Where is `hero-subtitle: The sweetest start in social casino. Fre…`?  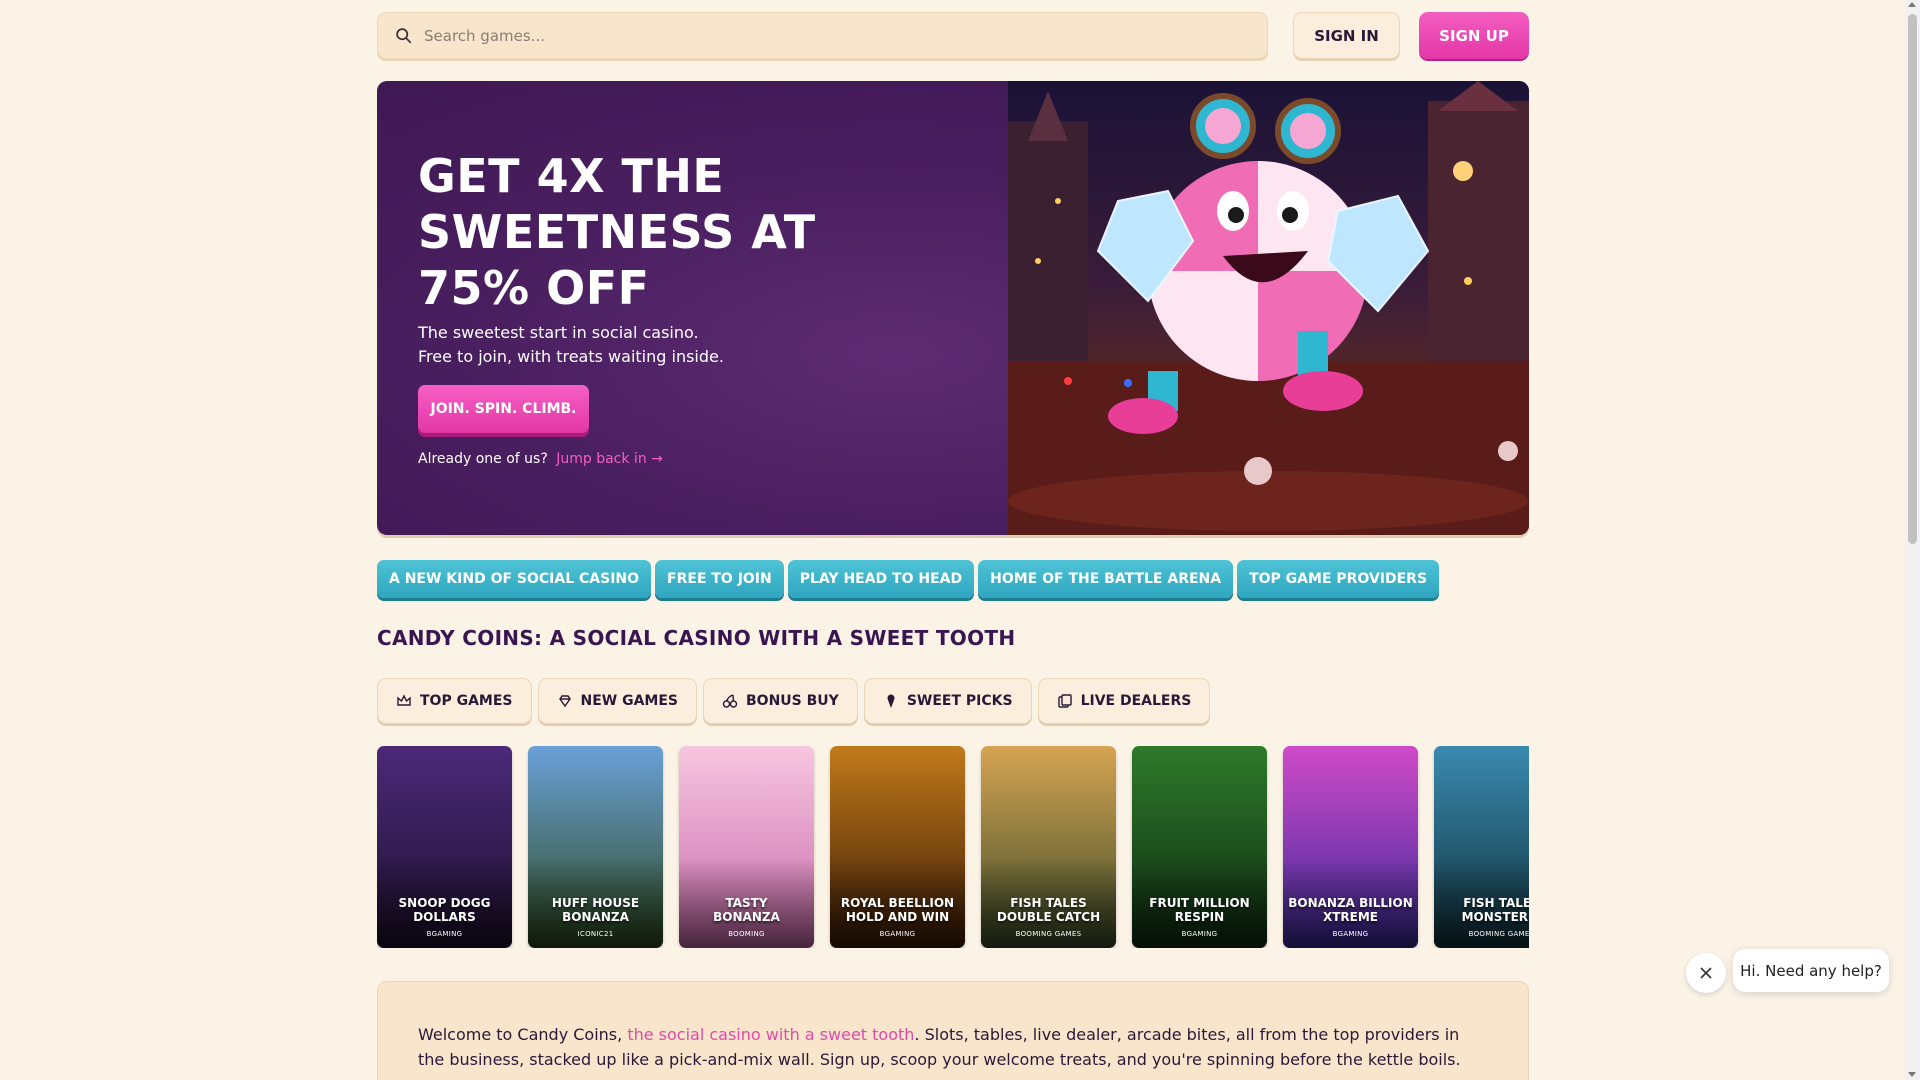 hero-subtitle: The sweetest start in social casino. Fre… is located at coordinates (618, 345).